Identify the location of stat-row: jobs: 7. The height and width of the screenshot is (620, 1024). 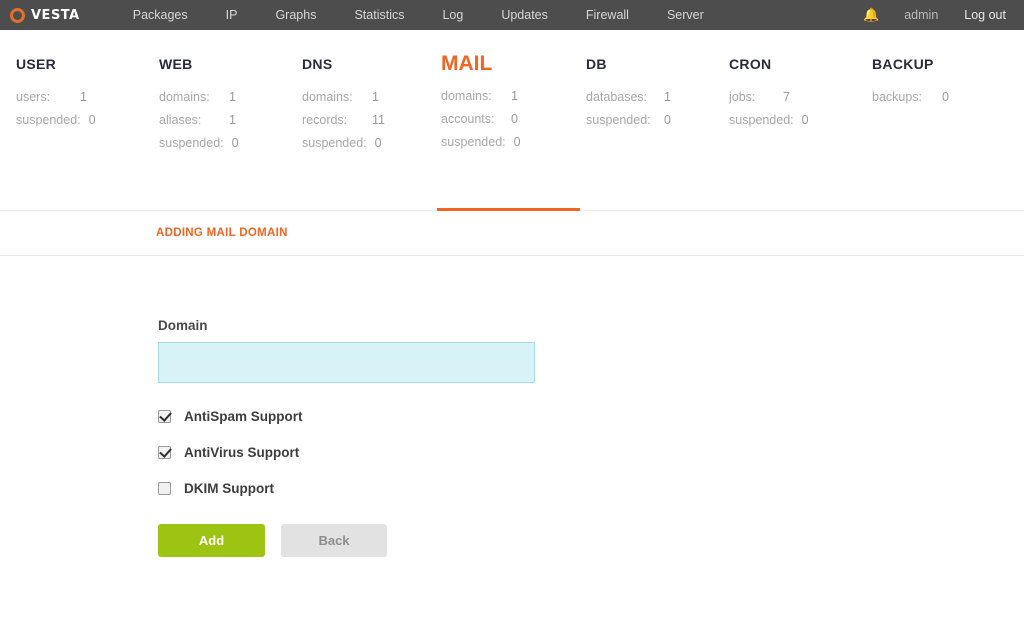
(792, 97).